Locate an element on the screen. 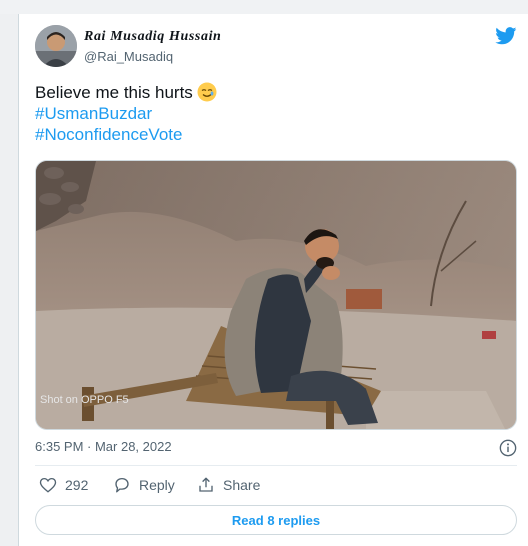 The width and height of the screenshot is (528, 546). share-button: Share is located at coordinates (228, 485).